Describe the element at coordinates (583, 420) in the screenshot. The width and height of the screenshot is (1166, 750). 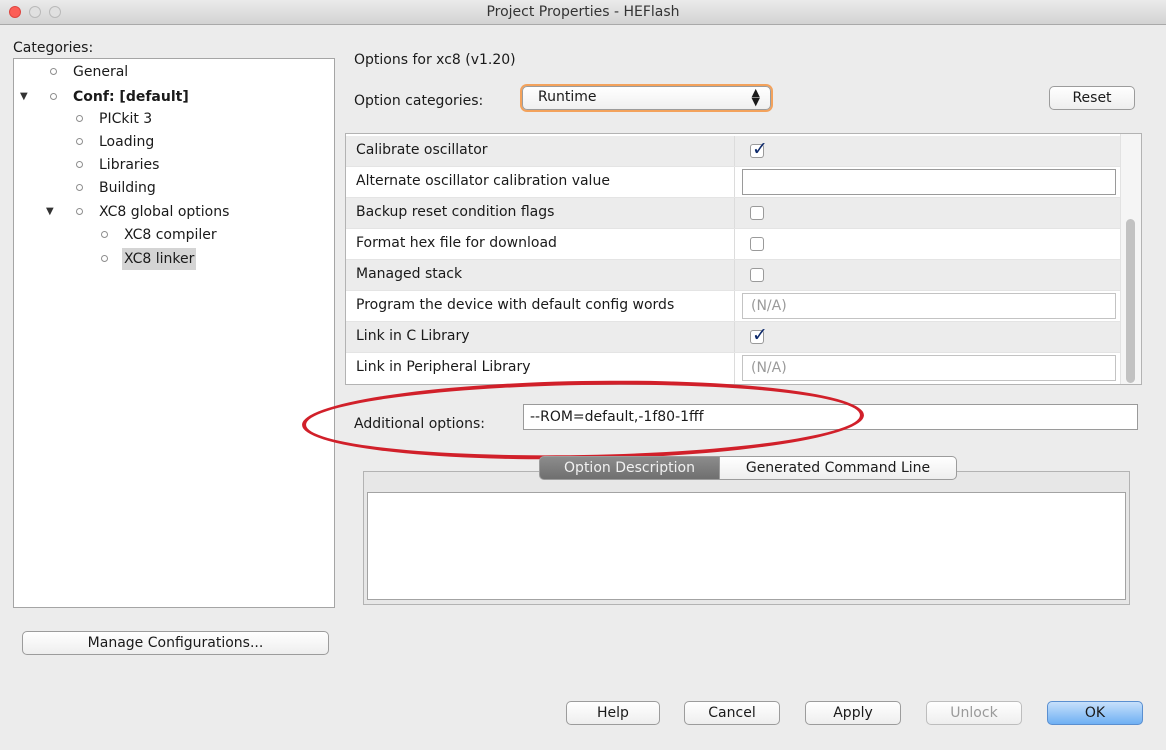
I see `highlight-annotation-ellipse` at that location.